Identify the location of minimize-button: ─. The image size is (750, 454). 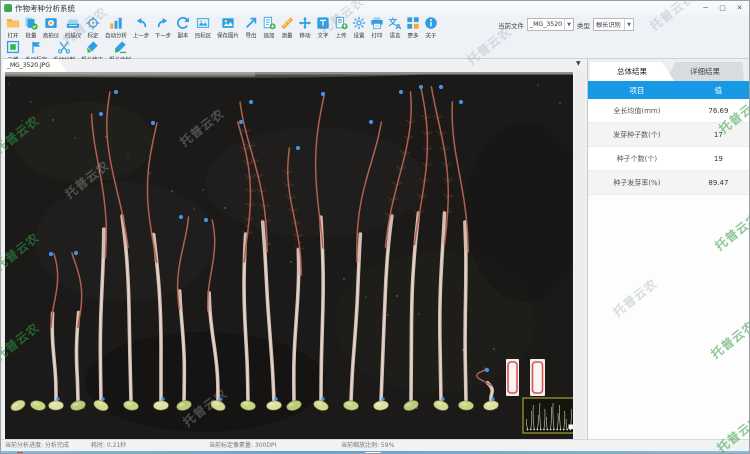
(705, 8).